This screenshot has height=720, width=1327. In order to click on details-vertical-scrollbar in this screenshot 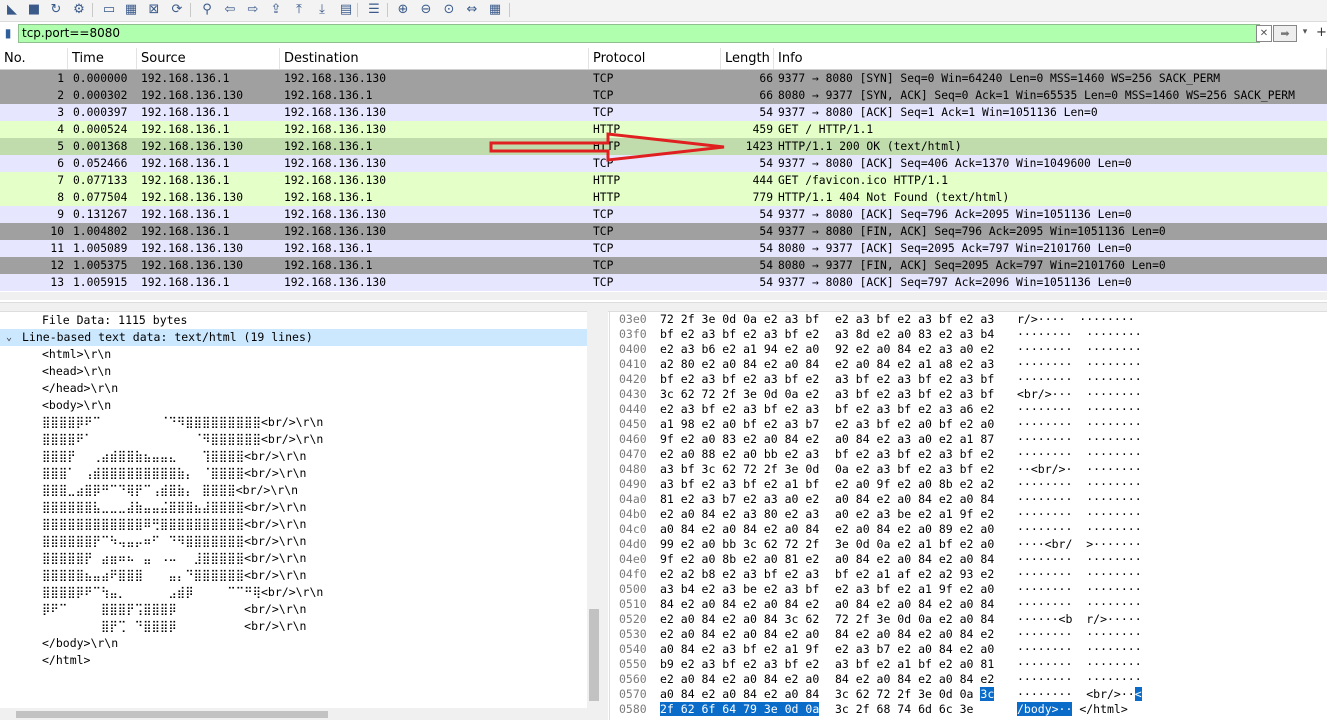, I will do `click(594, 515)`.